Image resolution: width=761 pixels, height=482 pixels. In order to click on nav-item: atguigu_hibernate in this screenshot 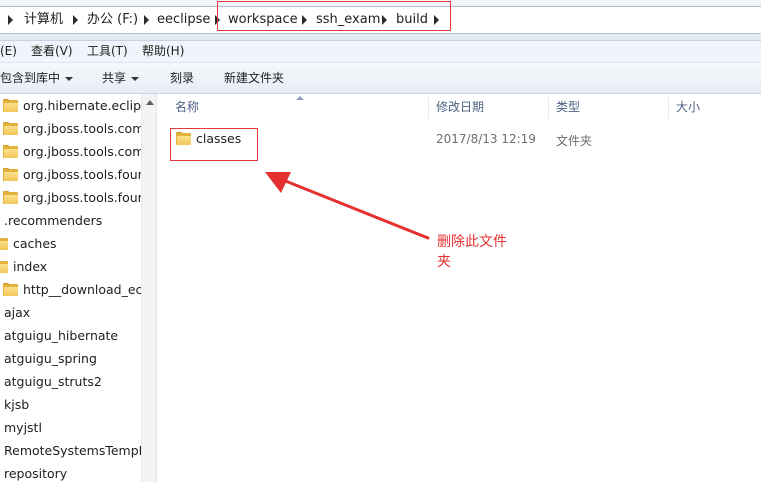, I will do `click(70, 335)`.